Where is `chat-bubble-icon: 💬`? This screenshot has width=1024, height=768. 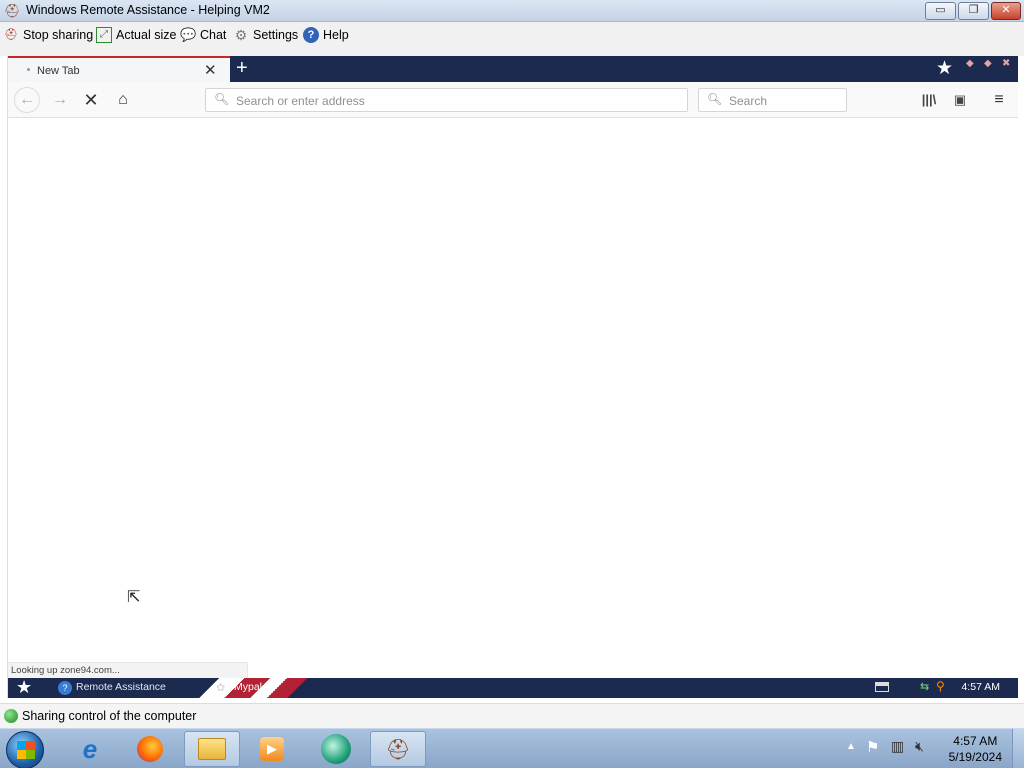 chat-bubble-icon: 💬 is located at coordinates (188, 34).